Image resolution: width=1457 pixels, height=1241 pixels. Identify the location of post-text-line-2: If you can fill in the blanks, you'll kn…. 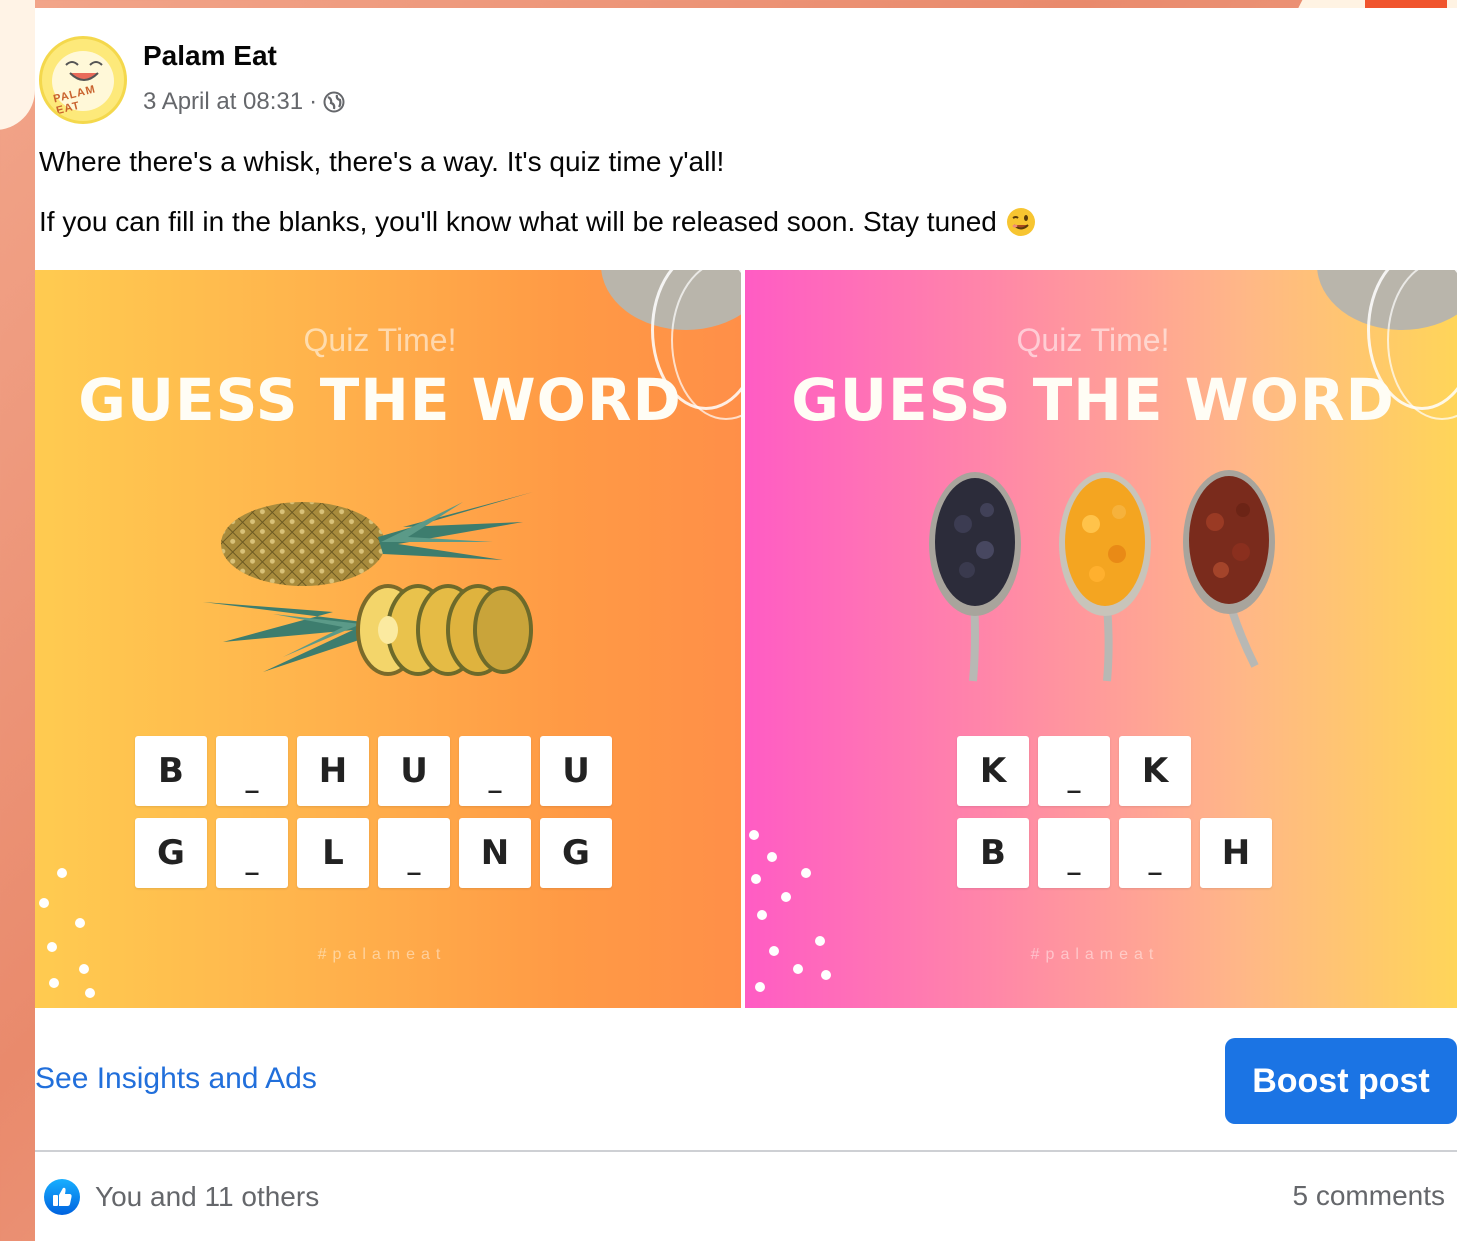
(538, 223).